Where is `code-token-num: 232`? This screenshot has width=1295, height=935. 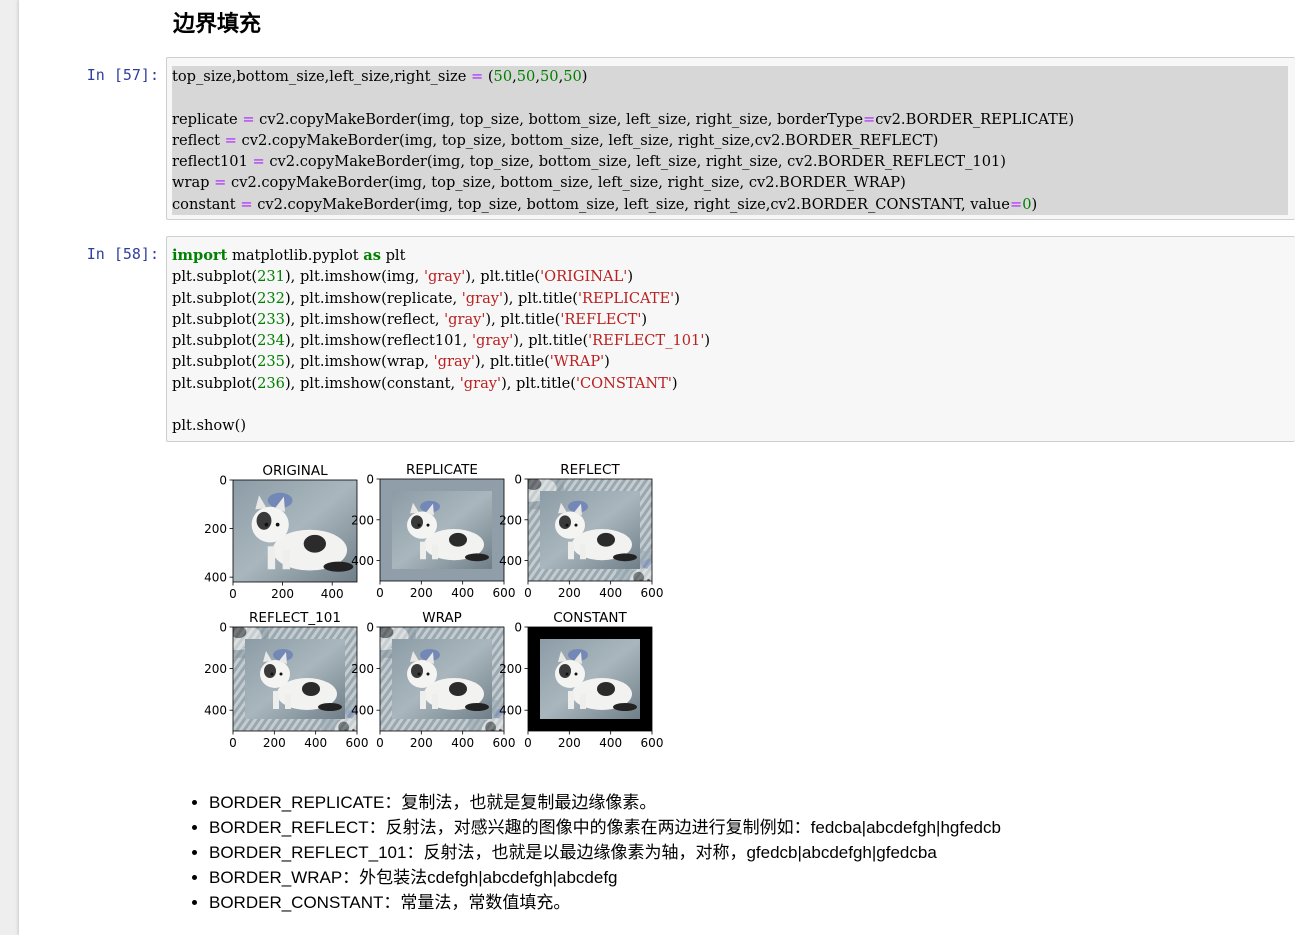
code-token-num: 232 is located at coordinates (271, 298).